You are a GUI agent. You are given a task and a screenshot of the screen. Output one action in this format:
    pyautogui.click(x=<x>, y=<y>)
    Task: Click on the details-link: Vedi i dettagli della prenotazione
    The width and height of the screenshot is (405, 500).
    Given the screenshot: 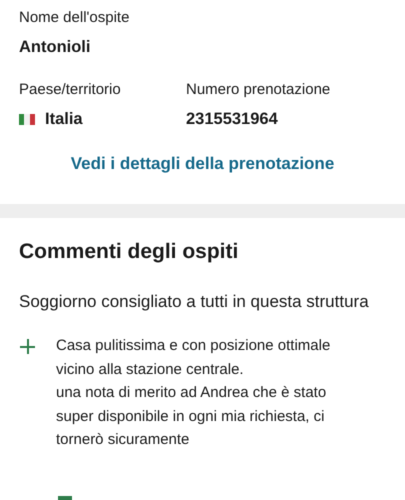 What is the action you would take?
    pyautogui.click(x=202, y=164)
    